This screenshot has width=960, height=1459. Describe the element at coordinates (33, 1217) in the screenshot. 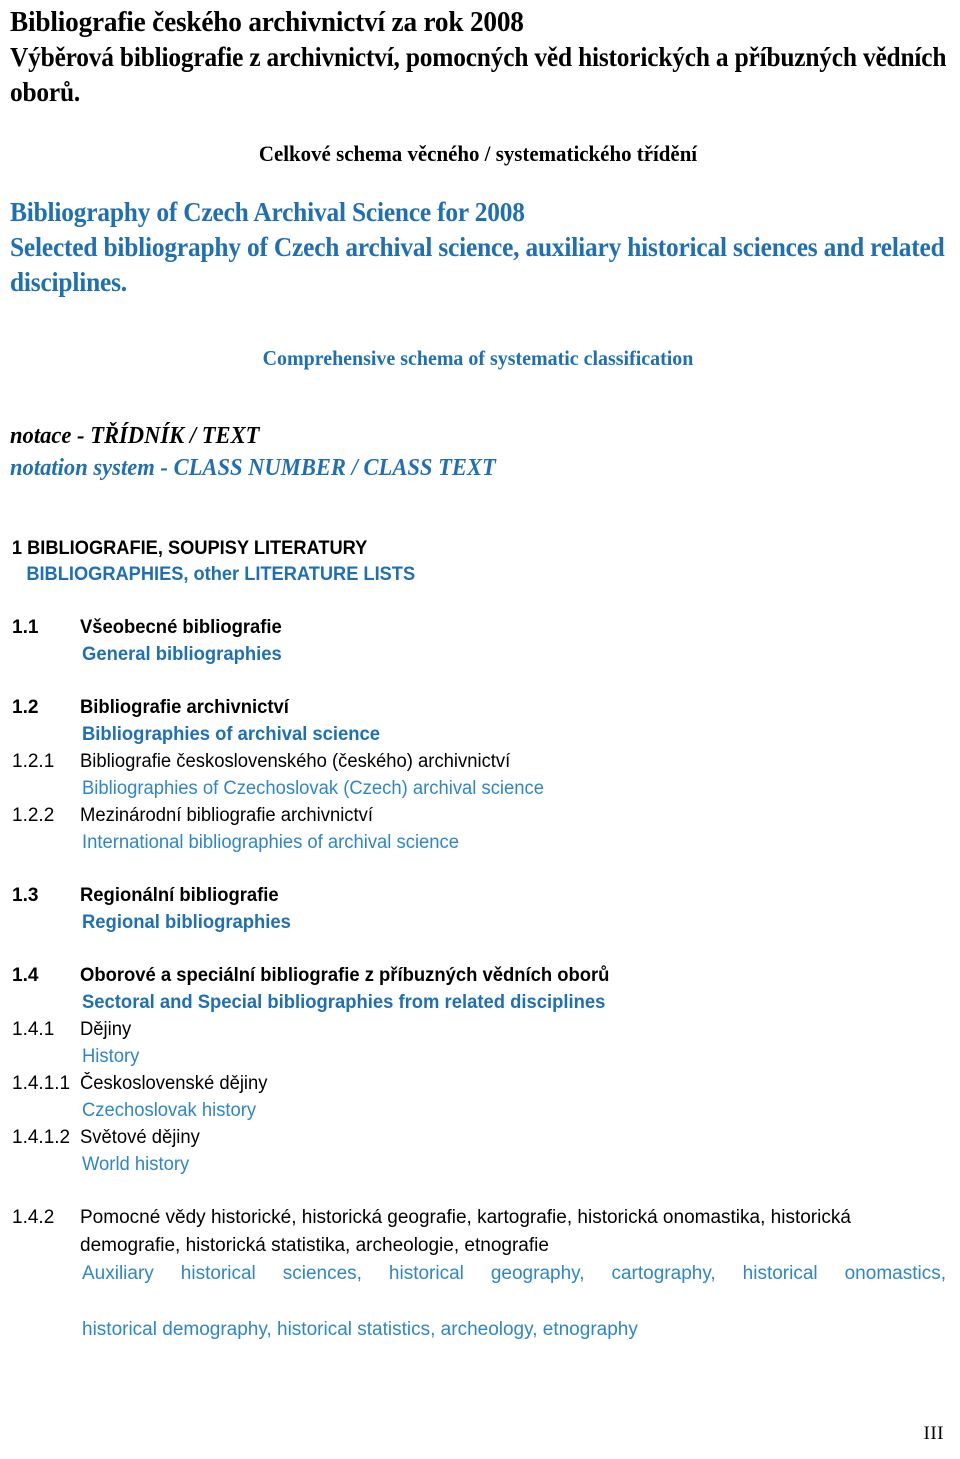

I see `outline-number: 1.4.2` at that location.